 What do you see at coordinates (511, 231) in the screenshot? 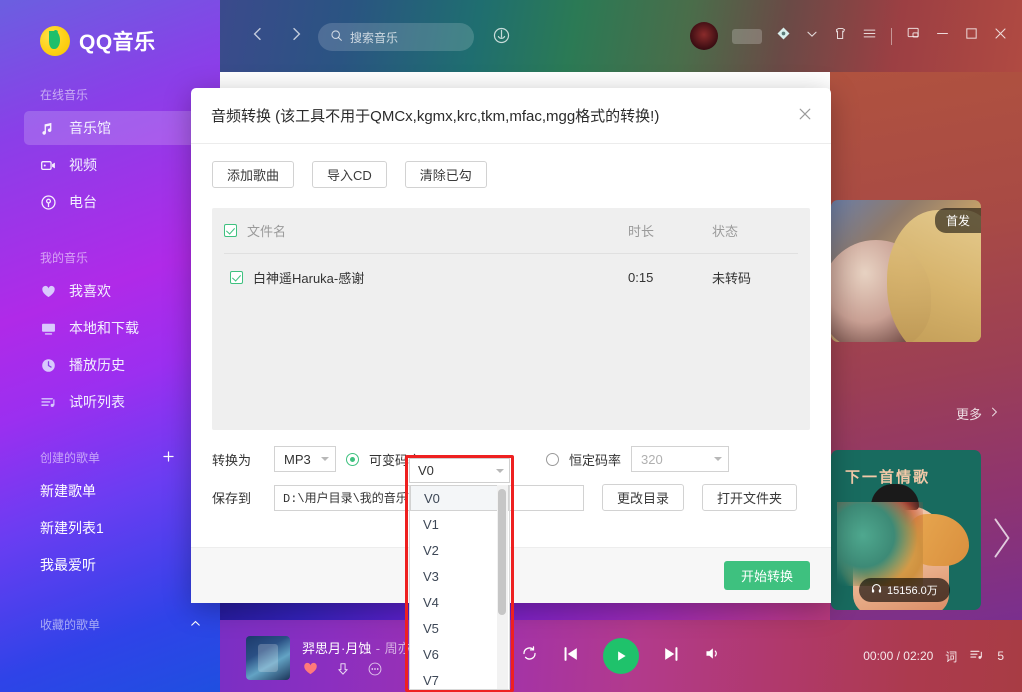
I see `file-list-header: 文件名 时长 状态` at bounding box center [511, 231].